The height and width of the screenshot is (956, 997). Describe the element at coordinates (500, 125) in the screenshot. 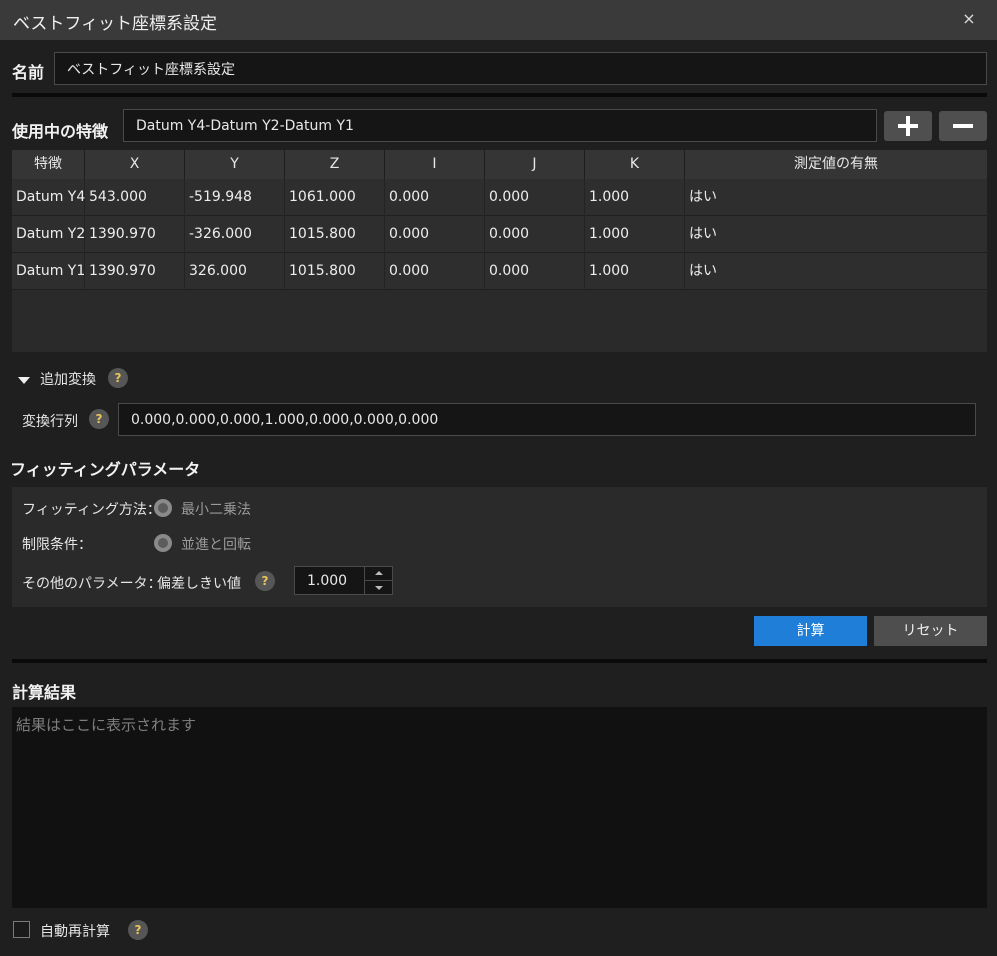

I see `features-input: Datum Y4-Datum Y2-Datum Y1` at that location.